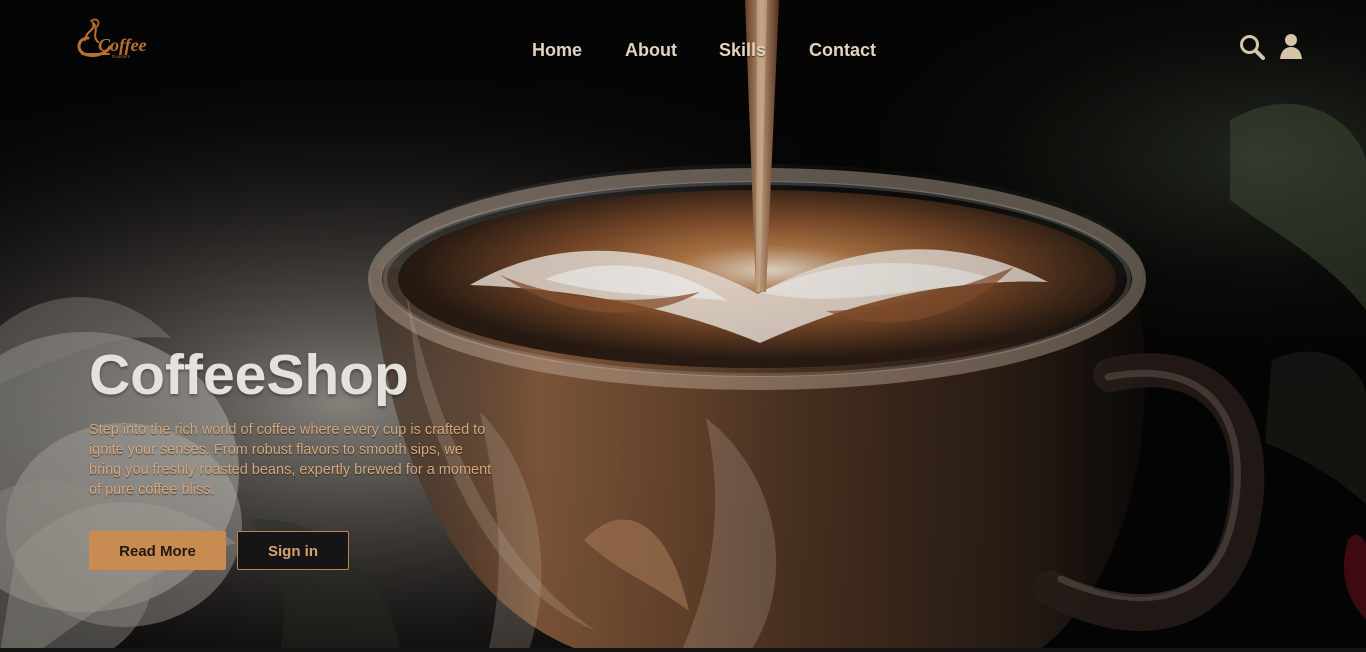 Image resolution: width=1366 pixels, height=652 pixels. Describe the element at coordinates (122, 45) in the screenshot. I see `logo-wordmark-text: Coffee` at that location.